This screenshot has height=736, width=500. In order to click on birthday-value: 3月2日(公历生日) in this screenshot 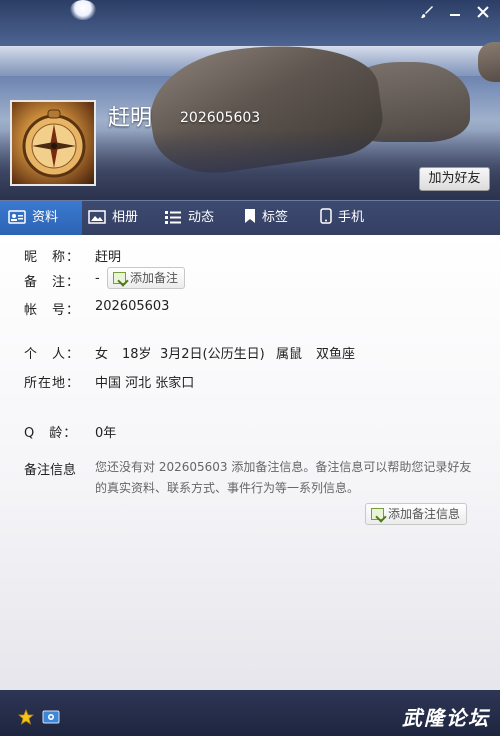, I will do `click(212, 354)`.